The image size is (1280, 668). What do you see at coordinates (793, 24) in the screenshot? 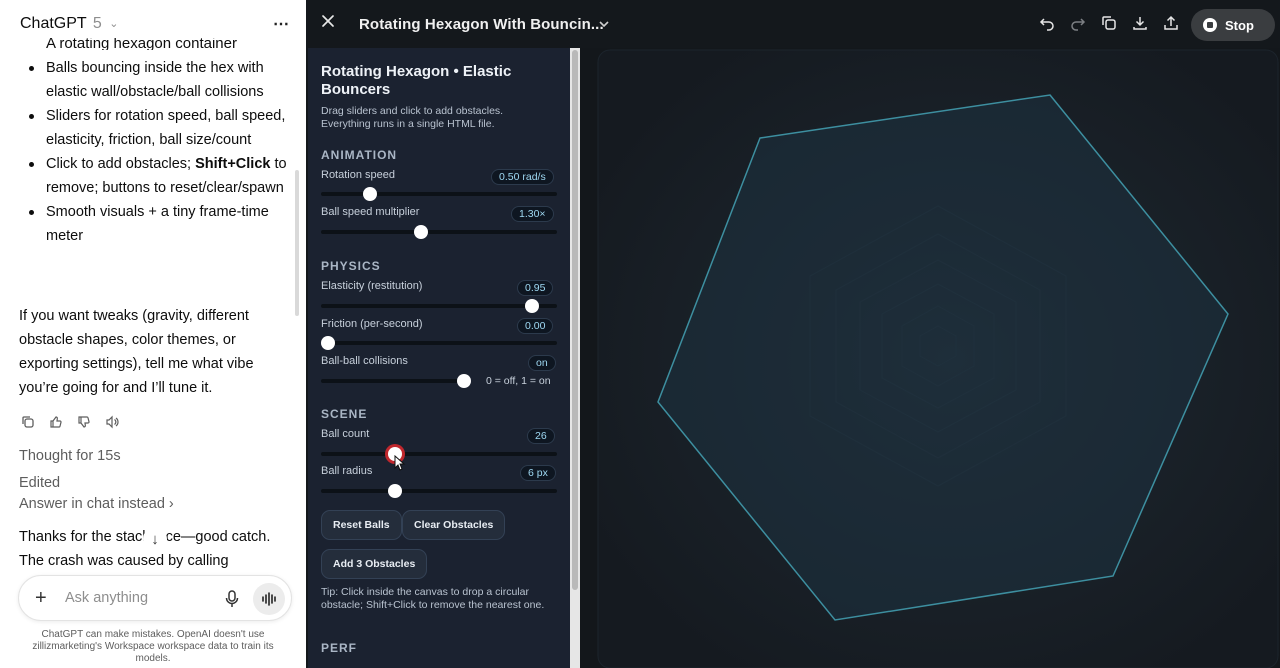
I see `canvas-toolbar: Rotating Hexagon With Bouncin... Stop` at bounding box center [793, 24].